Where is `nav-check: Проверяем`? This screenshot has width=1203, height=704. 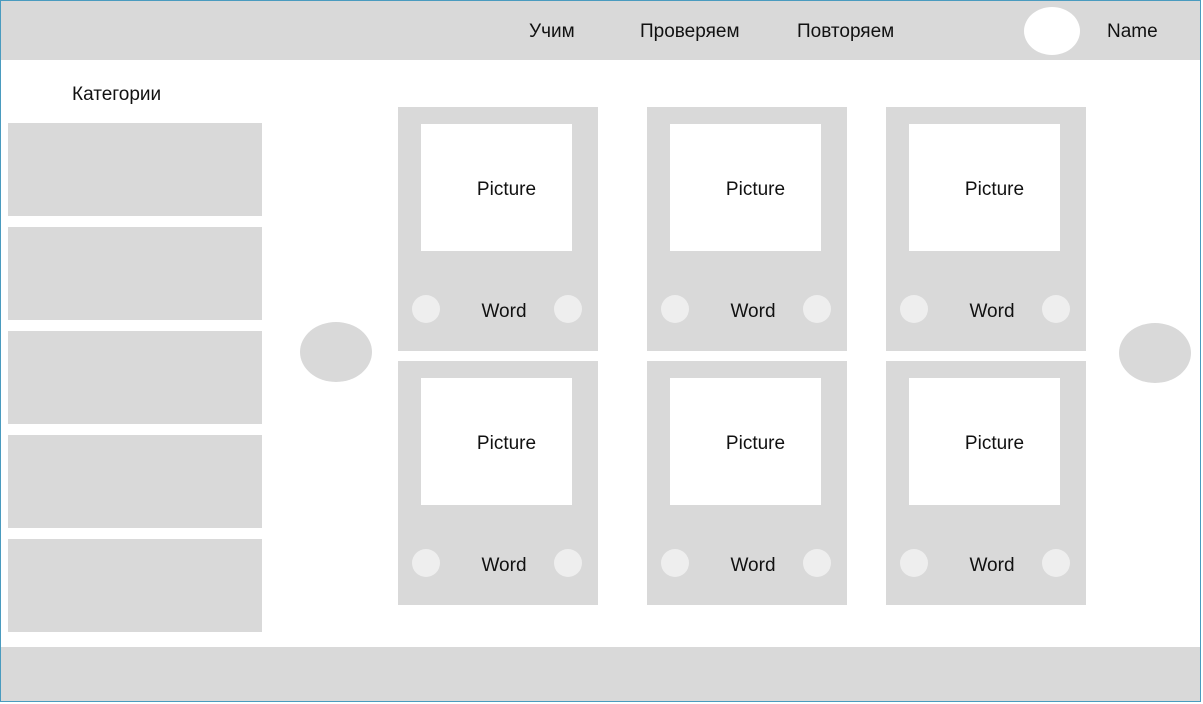
nav-check: Проверяем is located at coordinates (690, 32).